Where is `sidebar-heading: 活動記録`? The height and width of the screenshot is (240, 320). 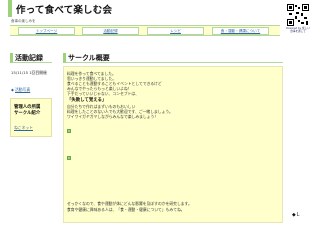
sidebar-heading: 活動記録 is located at coordinates (31, 58).